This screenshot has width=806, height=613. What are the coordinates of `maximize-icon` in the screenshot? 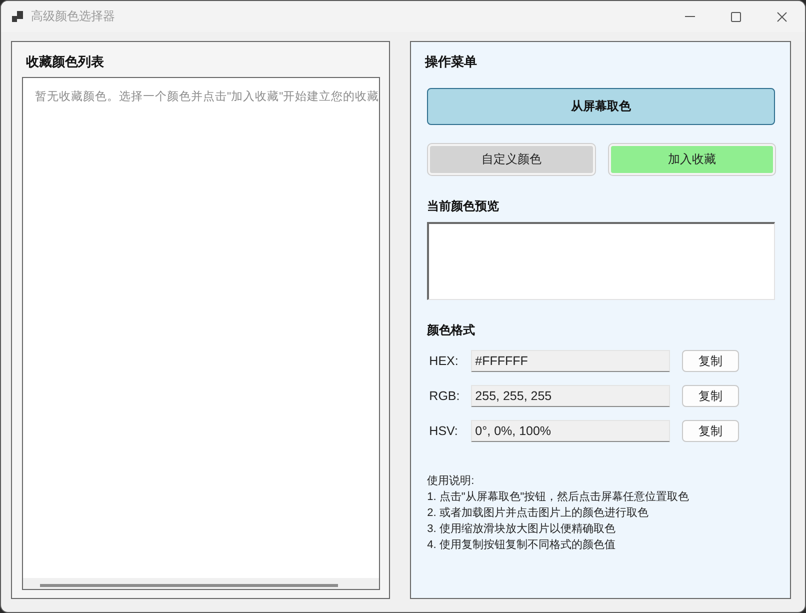 It's located at (736, 17).